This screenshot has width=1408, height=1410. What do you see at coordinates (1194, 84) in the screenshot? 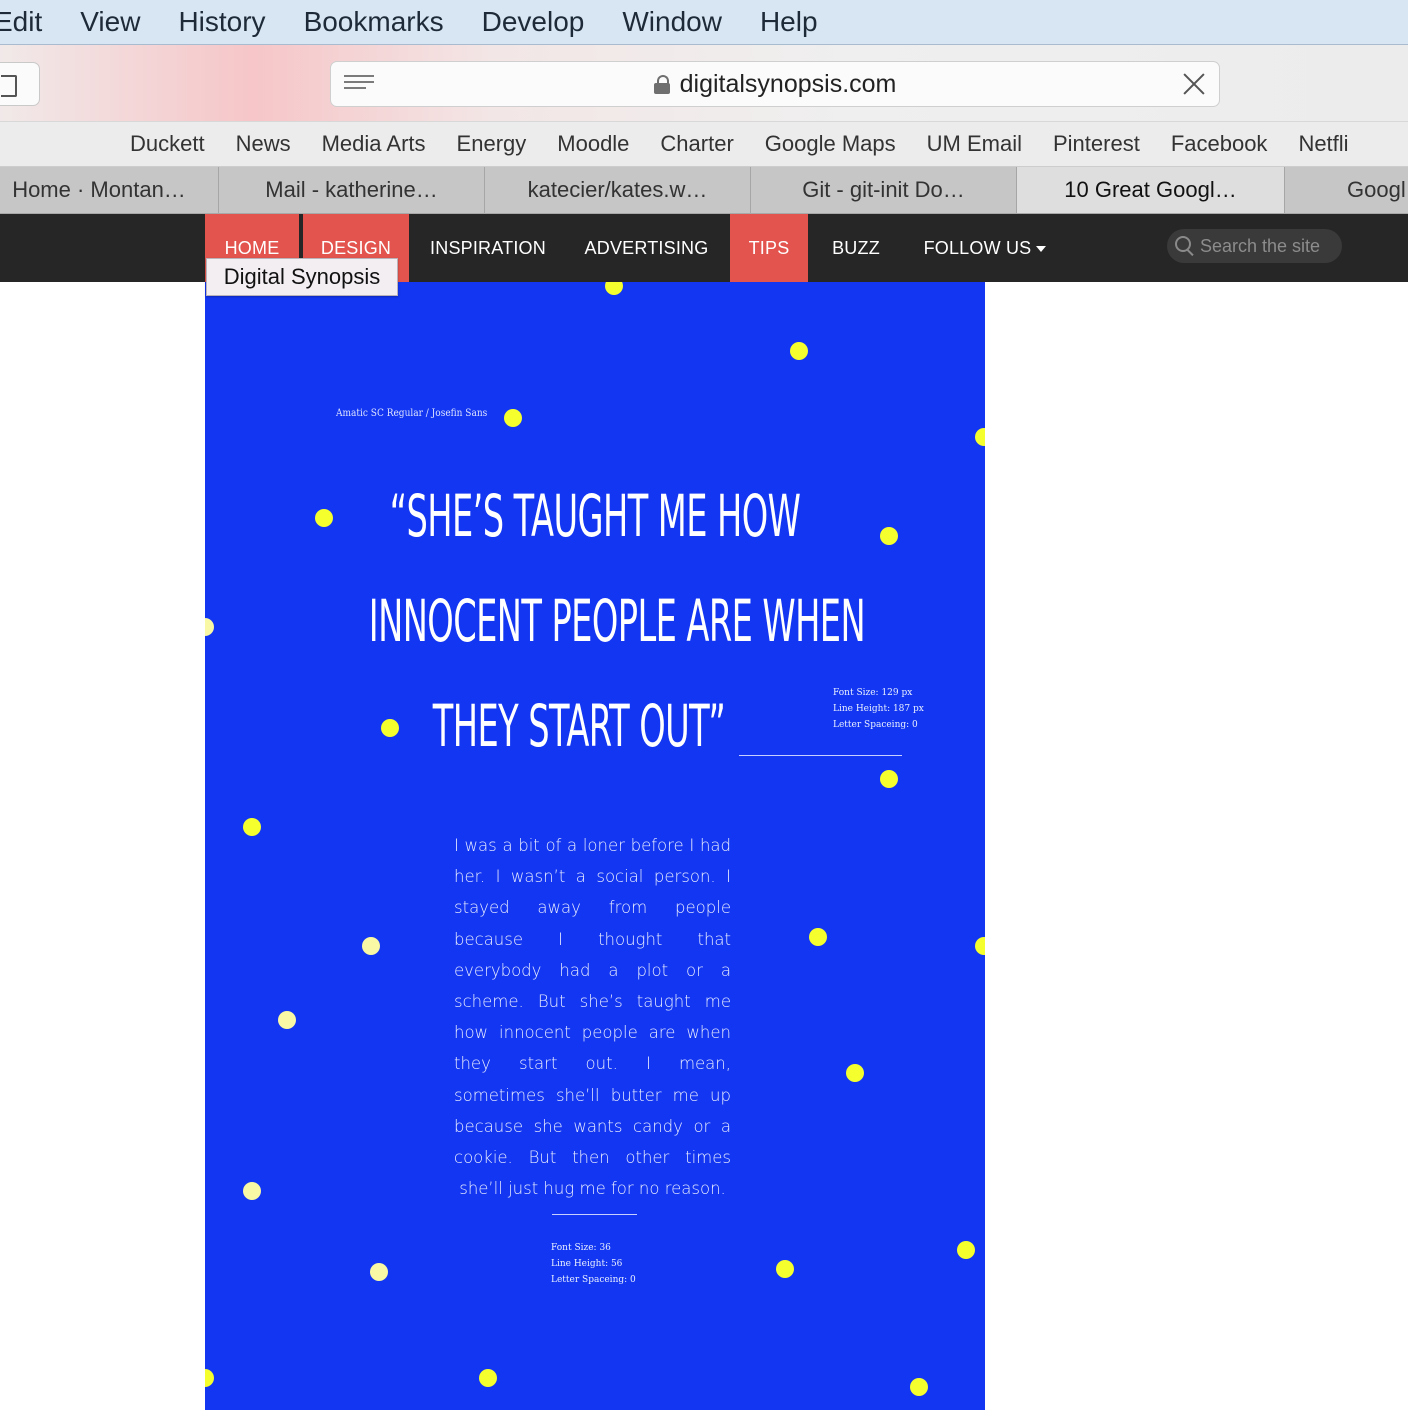
I see `close-icon` at bounding box center [1194, 84].